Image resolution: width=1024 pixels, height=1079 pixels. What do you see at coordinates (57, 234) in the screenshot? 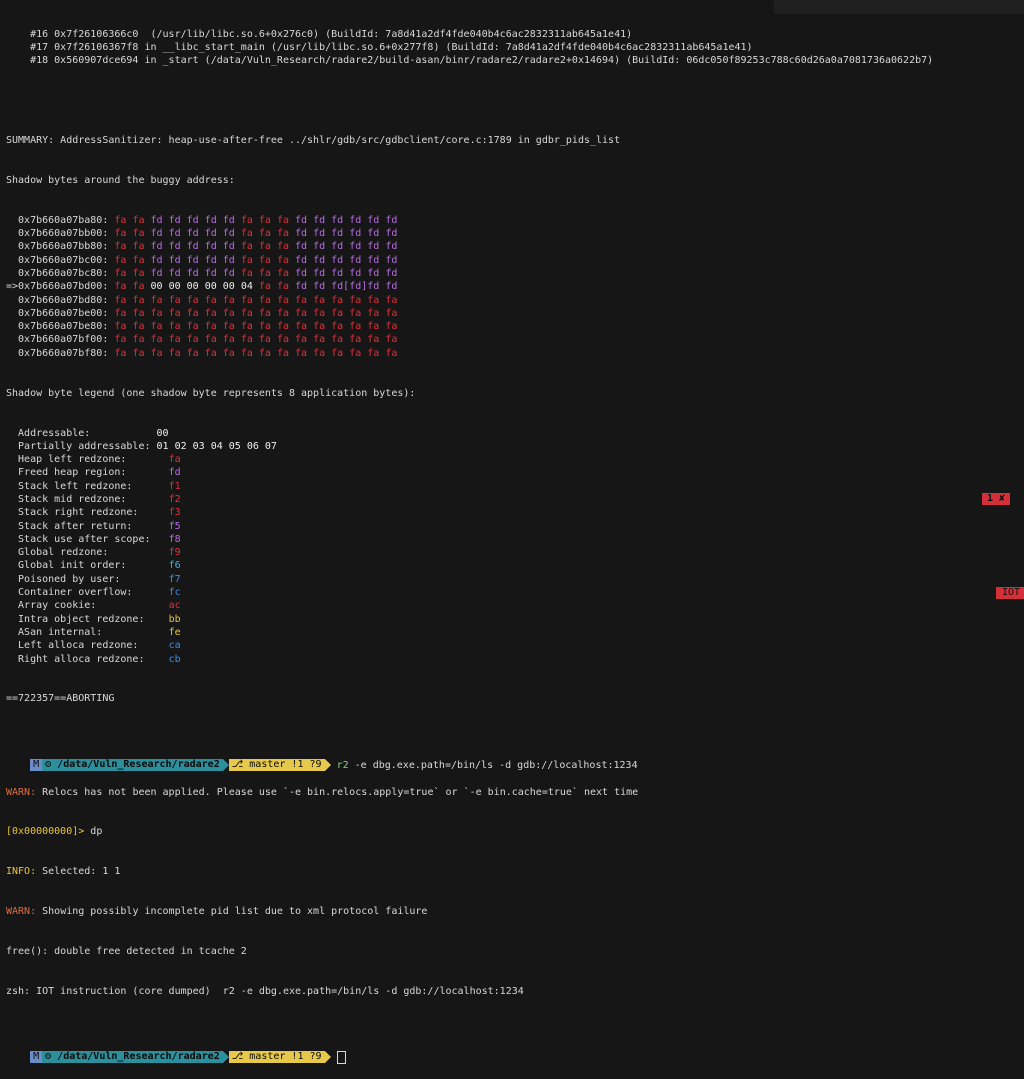
I see `shadow-row-address: 0x7b660a07bb00:` at bounding box center [57, 234].